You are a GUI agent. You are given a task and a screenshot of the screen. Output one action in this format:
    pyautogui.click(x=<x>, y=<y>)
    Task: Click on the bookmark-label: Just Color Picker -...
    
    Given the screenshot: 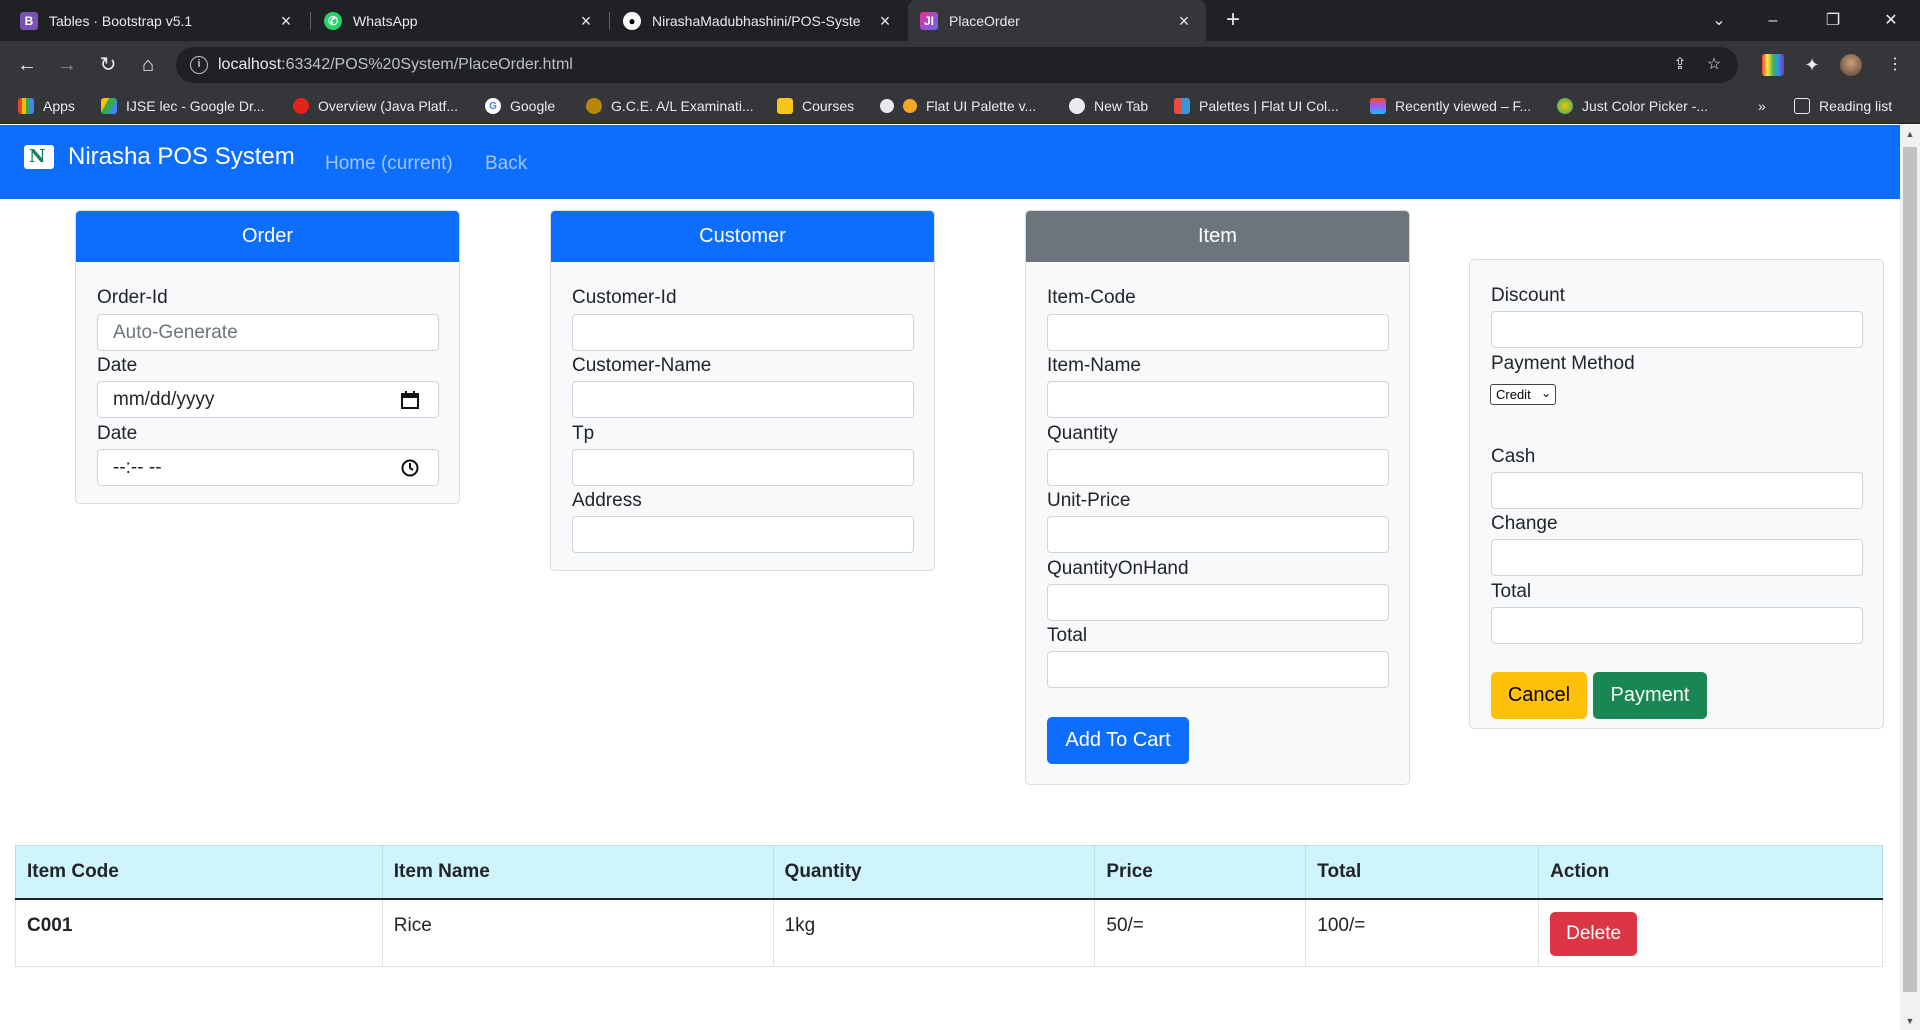 What is the action you would take?
    pyautogui.click(x=1645, y=106)
    